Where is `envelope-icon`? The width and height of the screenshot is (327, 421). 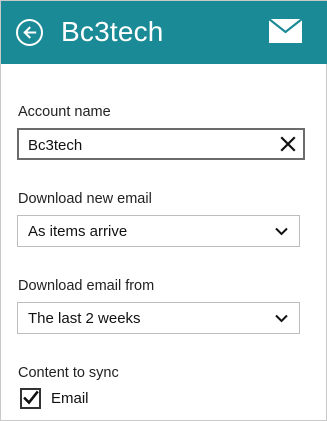 envelope-icon is located at coordinates (285, 31).